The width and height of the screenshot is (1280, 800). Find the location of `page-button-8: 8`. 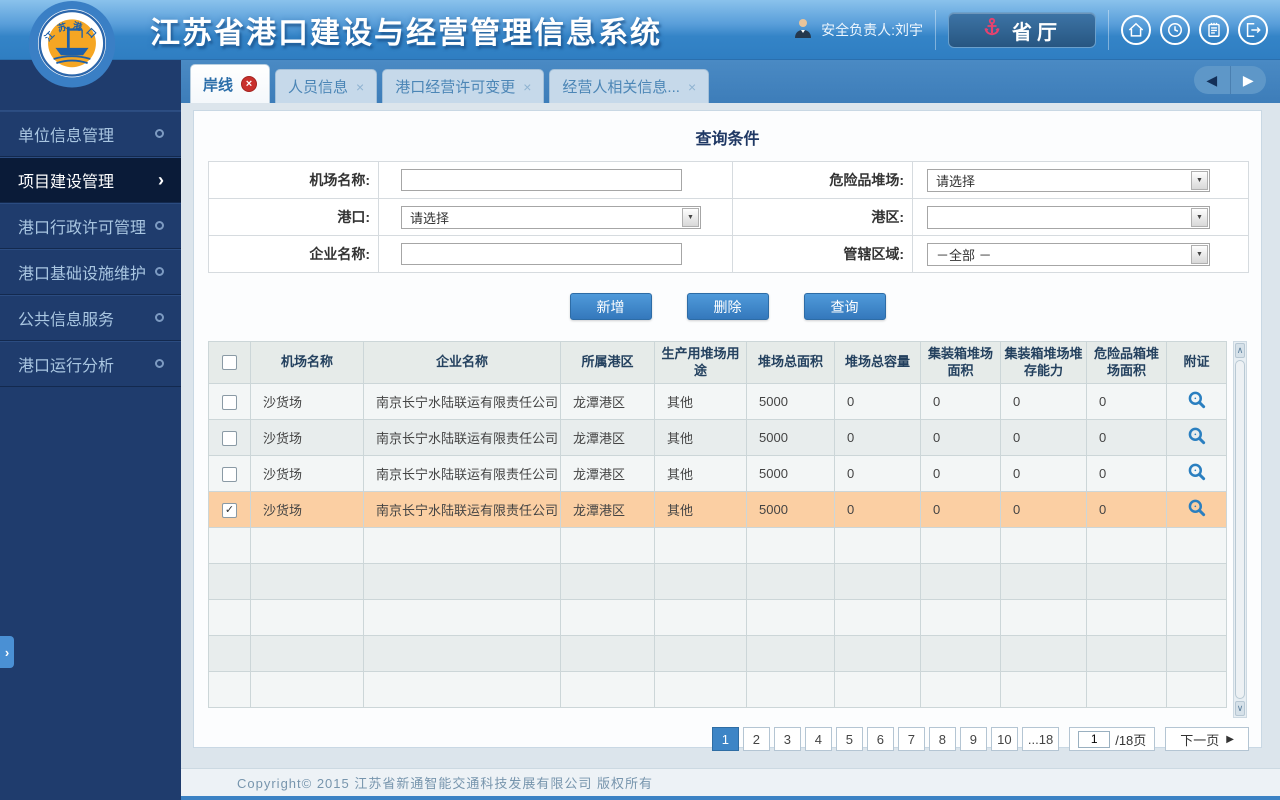

page-button-8: 8 is located at coordinates (942, 739).